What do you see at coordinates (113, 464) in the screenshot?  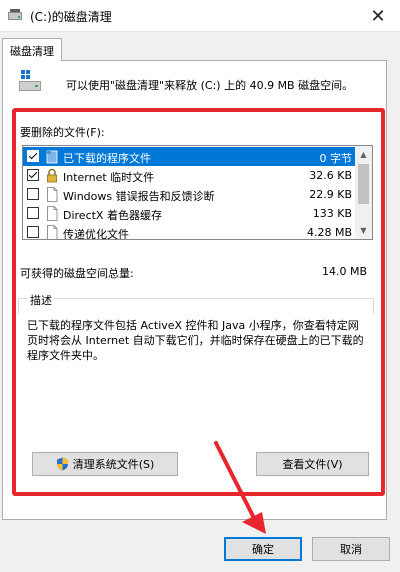 I see `cleanup-button-label: 清理系统文件(S)` at bounding box center [113, 464].